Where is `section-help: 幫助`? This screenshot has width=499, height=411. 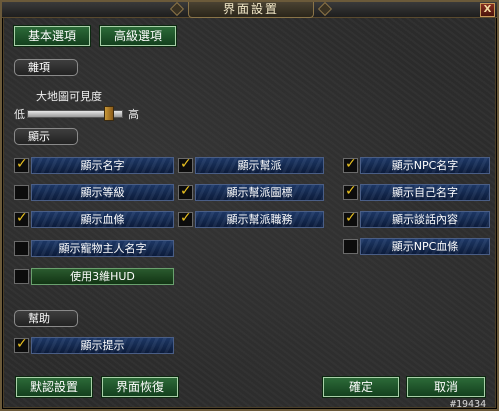 section-help: 幫助 is located at coordinates (46, 318).